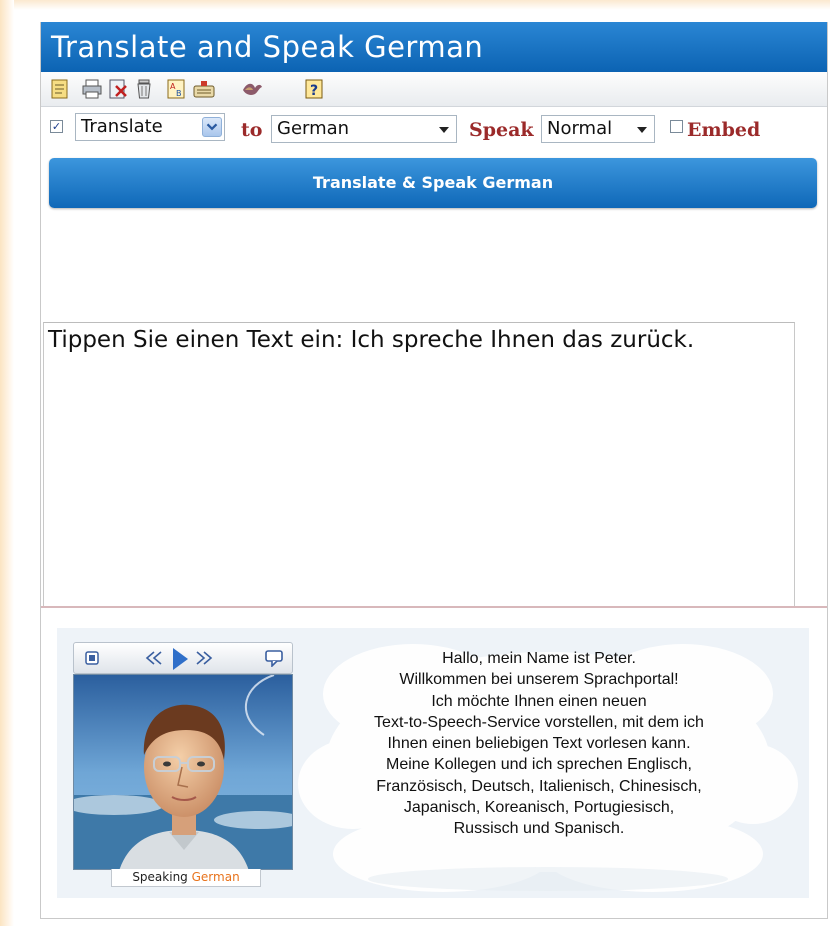 The height and width of the screenshot is (926, 830). What do you see at coordinates (501, 130) in the screenshot?
I see `speak-label: Speak` at bounding box center [501, 130].